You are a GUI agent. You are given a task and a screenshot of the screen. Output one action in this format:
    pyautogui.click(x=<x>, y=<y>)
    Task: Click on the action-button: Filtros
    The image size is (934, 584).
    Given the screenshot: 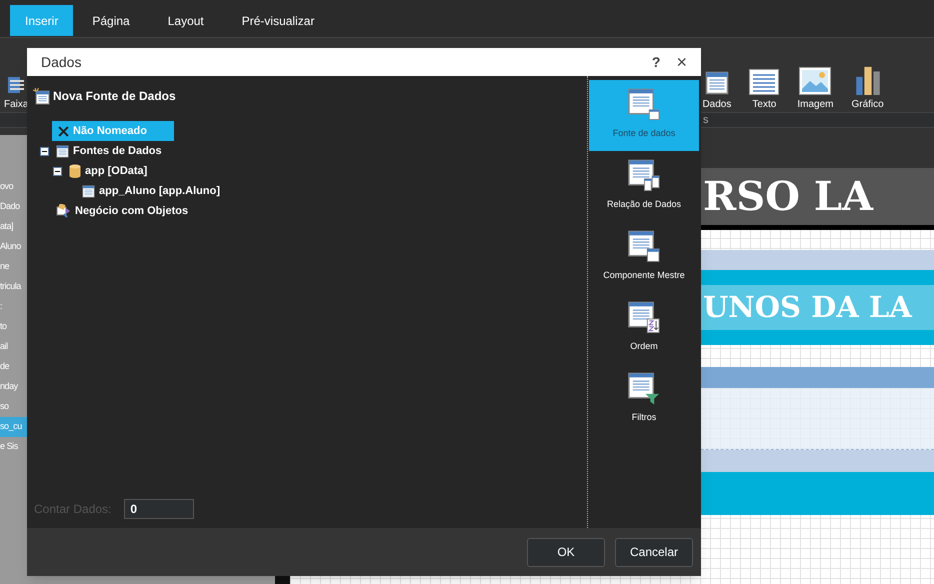 What is the action you would take?
    pyautogui.click(x=644, y=399)
    